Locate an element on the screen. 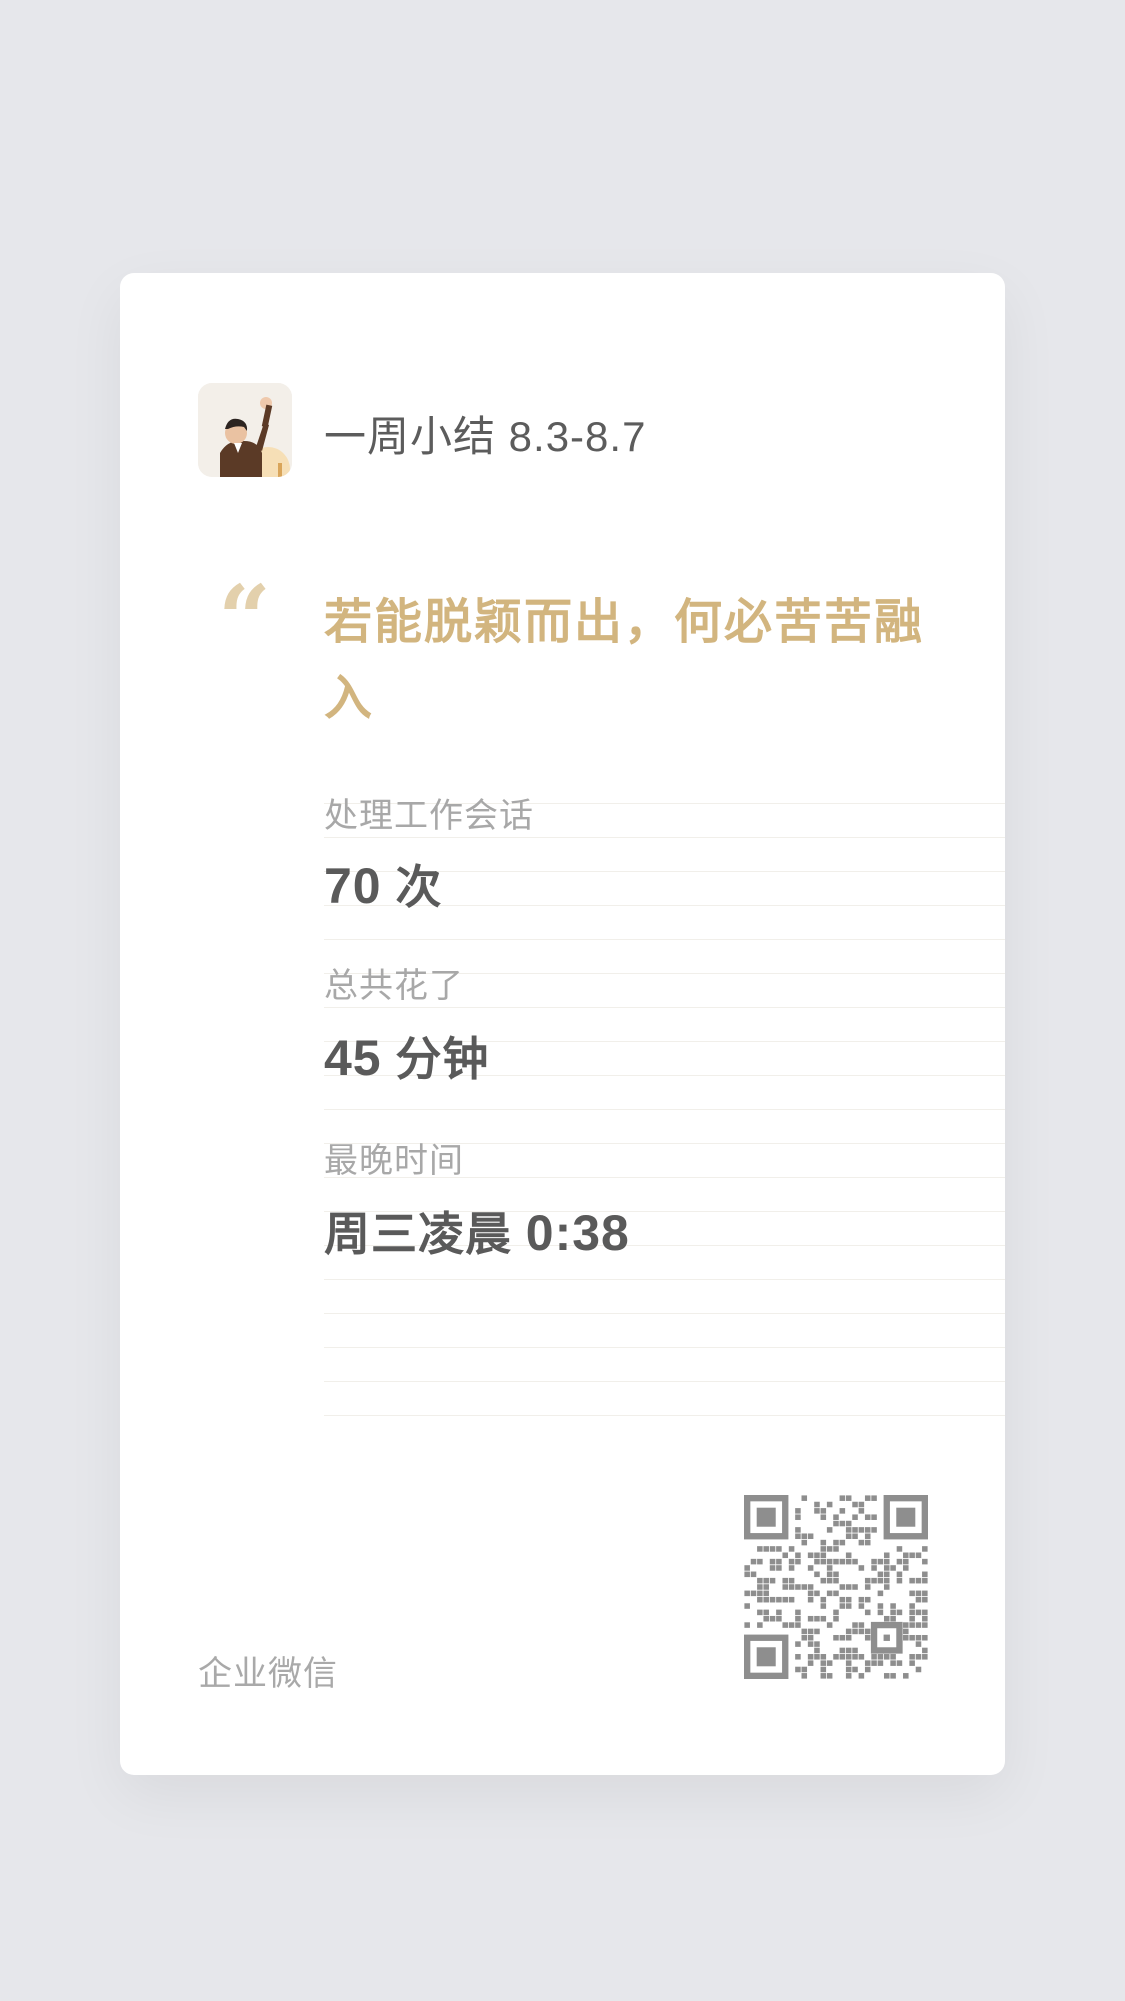 Image resolution: width=1125 pixels, height=2001 pixels. brand-label: 企业微信 is located at coordinates (268, 1674).